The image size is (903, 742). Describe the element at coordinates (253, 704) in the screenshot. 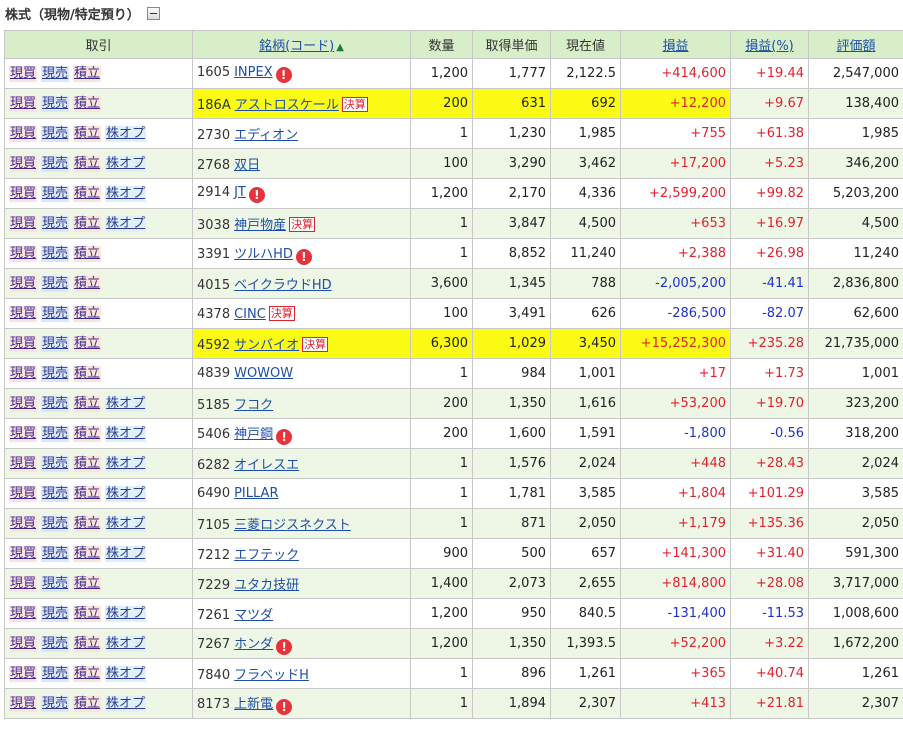

I see `stock-name-link: 上新電` at that location.